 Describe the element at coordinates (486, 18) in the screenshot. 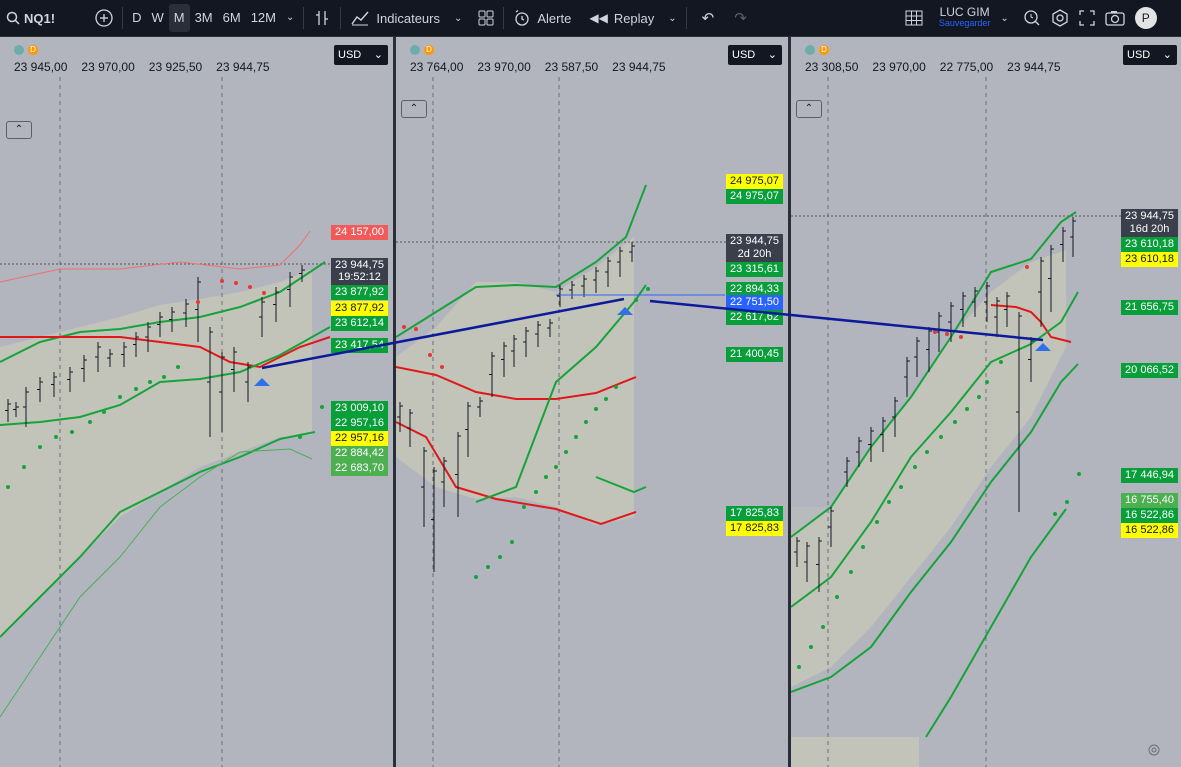

I see `layouts-button` at that location.